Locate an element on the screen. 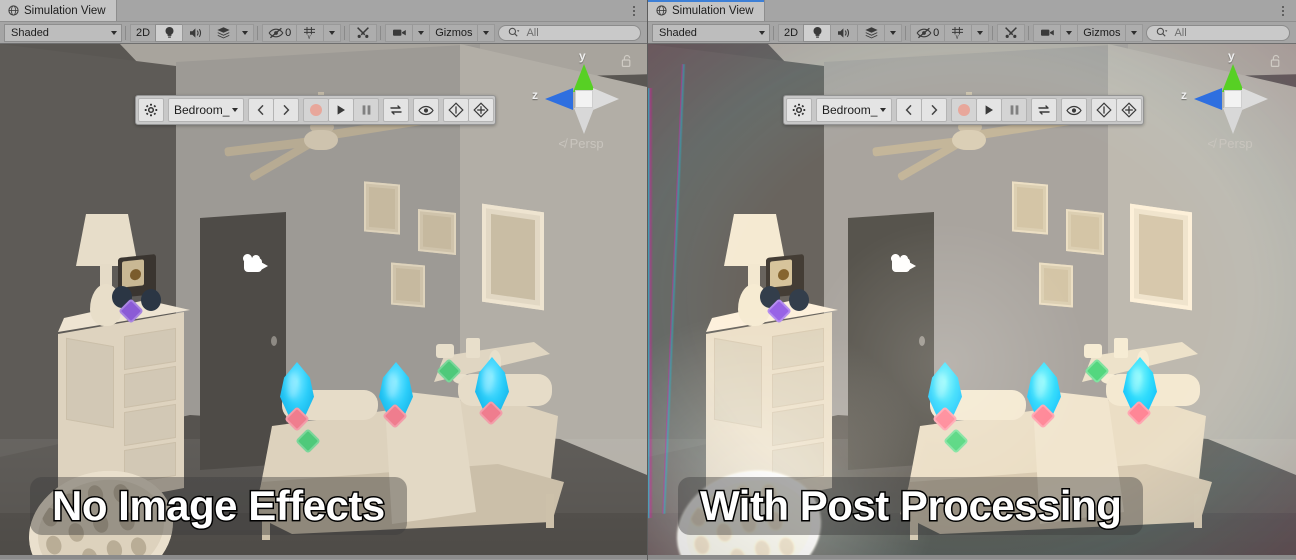 This screenshot has width=1296, height=560. tab-label: Simulation View is located at coordinates (713, 10).